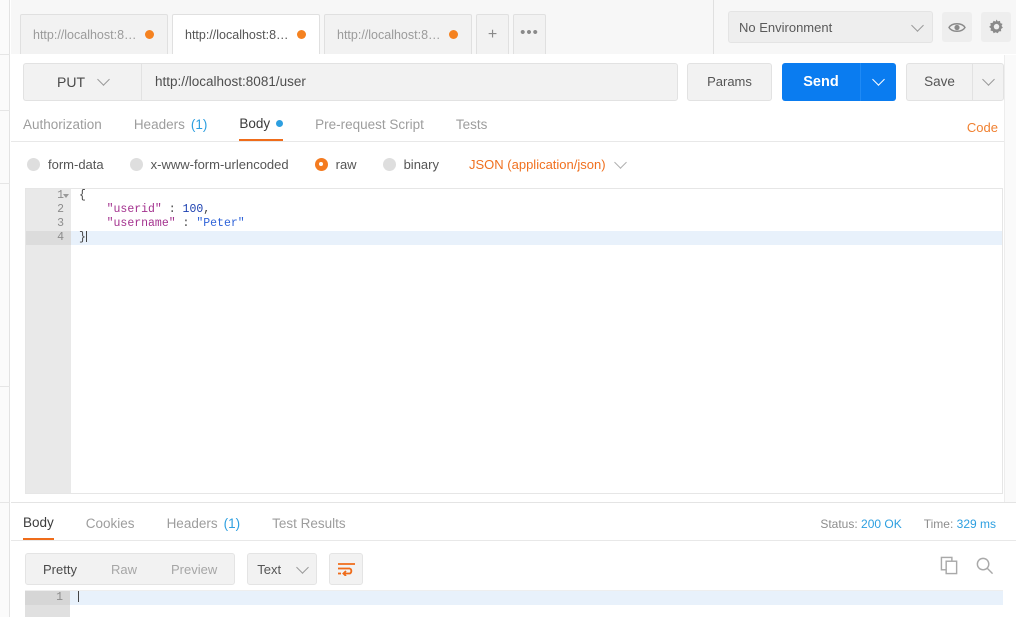  I want to click on body-type-label: form-data, so click(76, 164).